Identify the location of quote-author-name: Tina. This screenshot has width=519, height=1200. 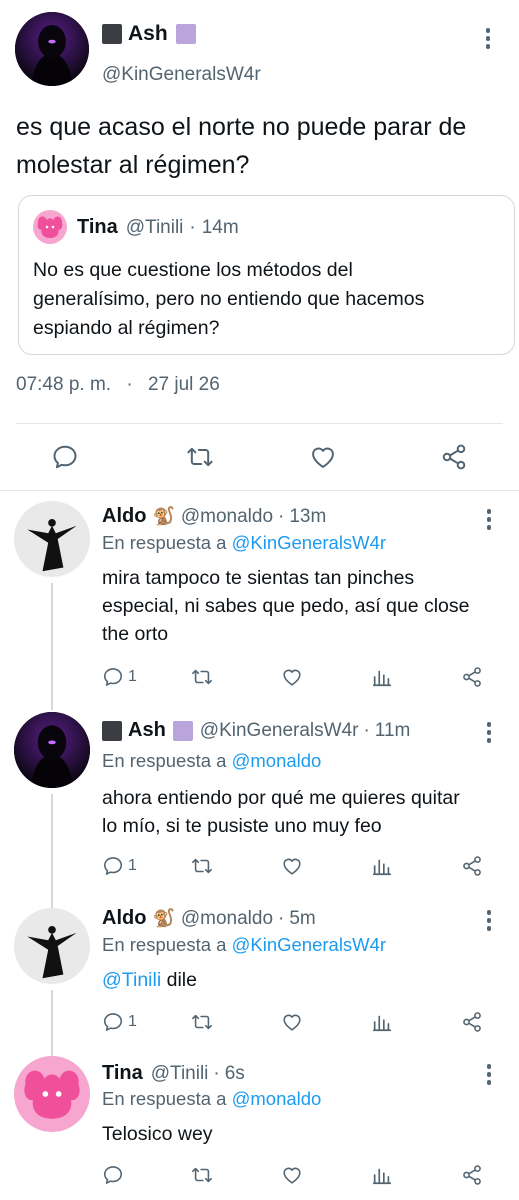
(97, 227).